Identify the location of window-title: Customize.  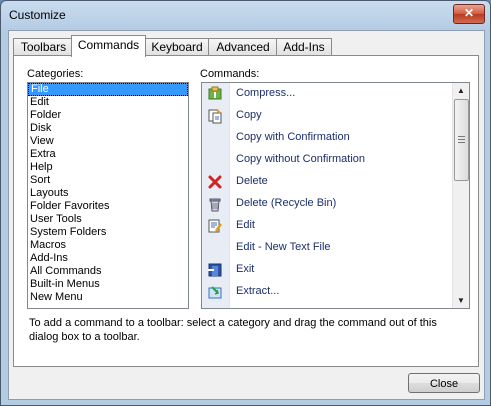
(37, 15).